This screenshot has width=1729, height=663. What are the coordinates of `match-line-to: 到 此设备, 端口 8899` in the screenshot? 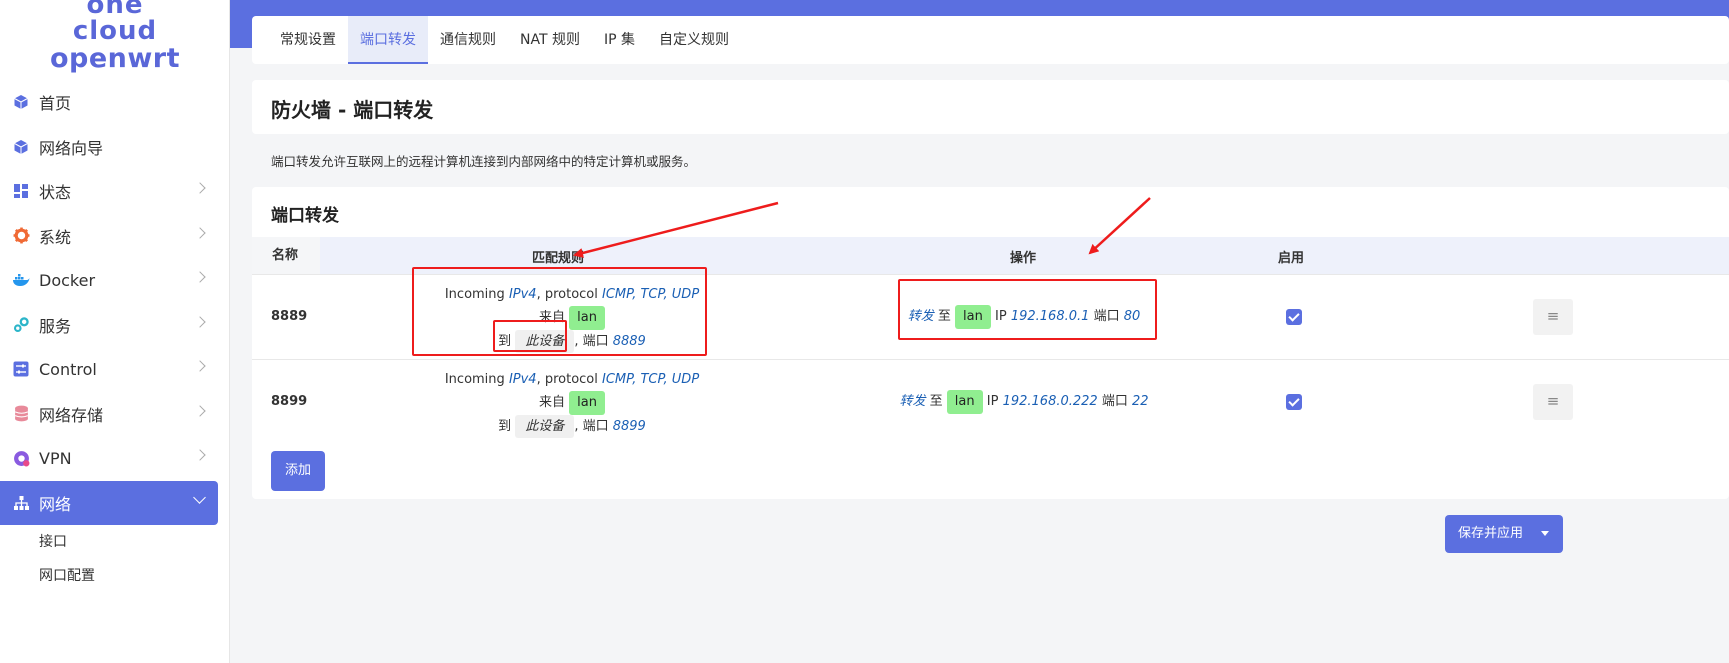 It's located at (572, 426).